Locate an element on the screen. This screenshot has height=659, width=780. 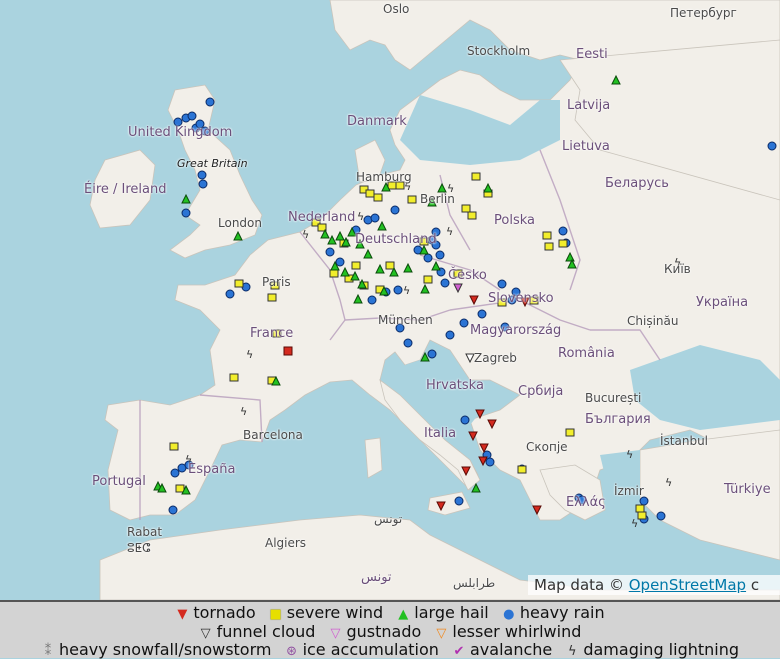
severe-wind-icon: ■ is located at coordinates (275, 614).